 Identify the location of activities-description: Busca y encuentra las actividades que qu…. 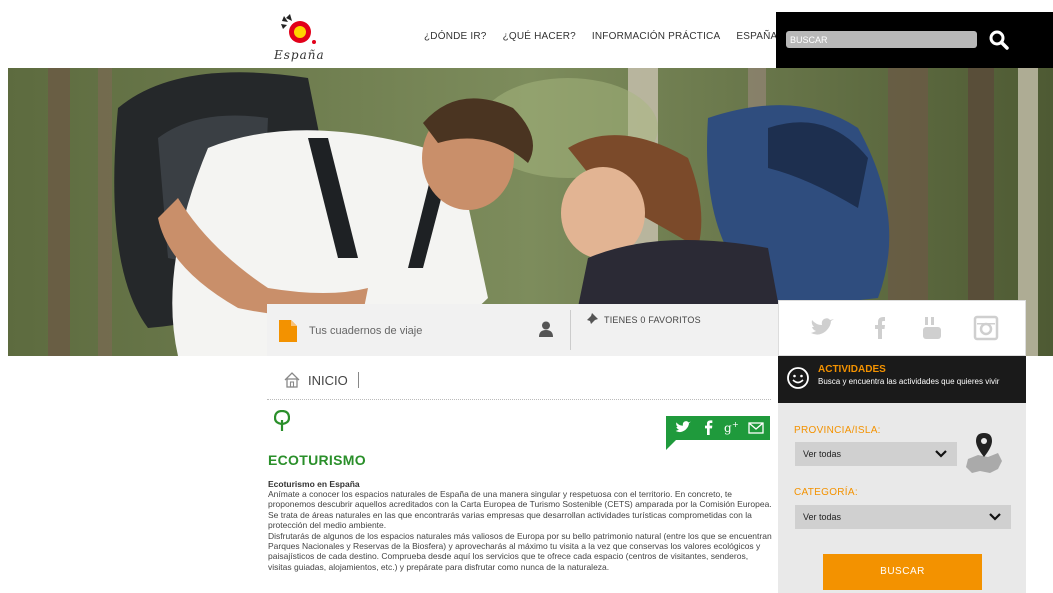
(909, 381).